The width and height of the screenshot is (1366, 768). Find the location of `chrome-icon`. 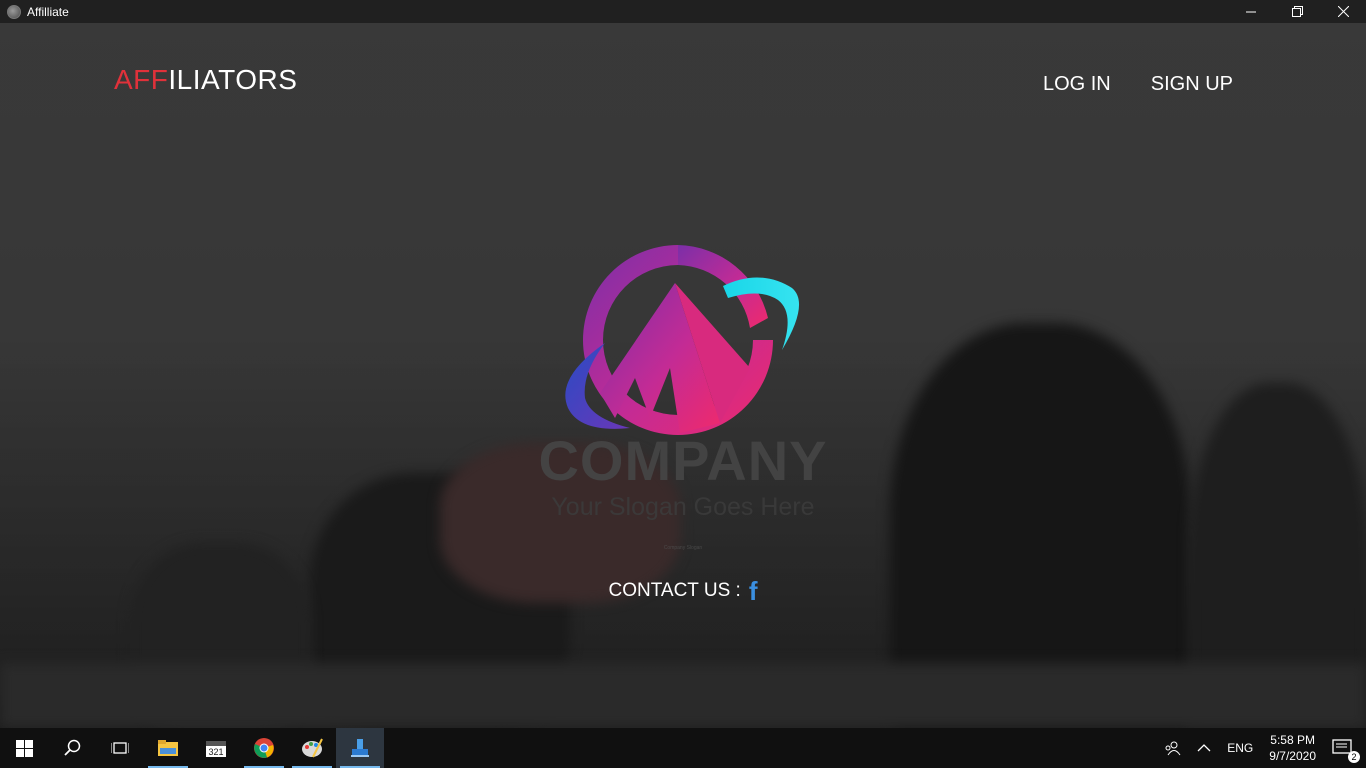

chrome-icon is located at coordinates (264, 748).